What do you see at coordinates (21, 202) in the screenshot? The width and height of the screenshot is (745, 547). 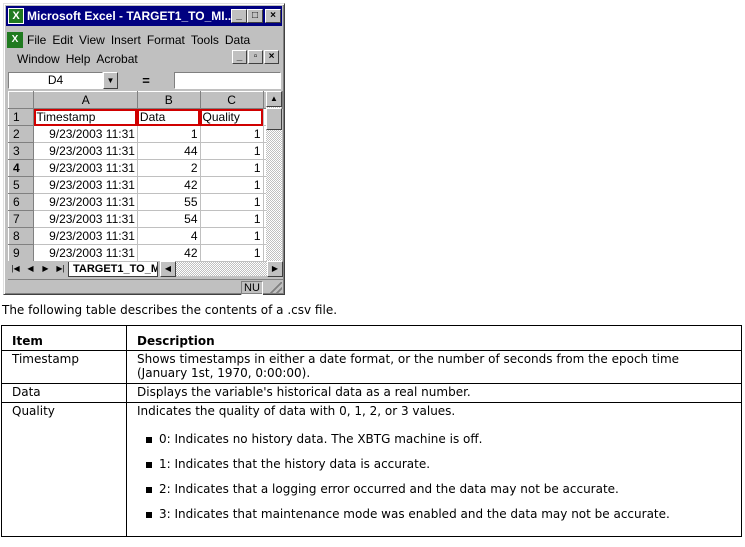 I see `row-header: 6` at bounding box center [21, 202].